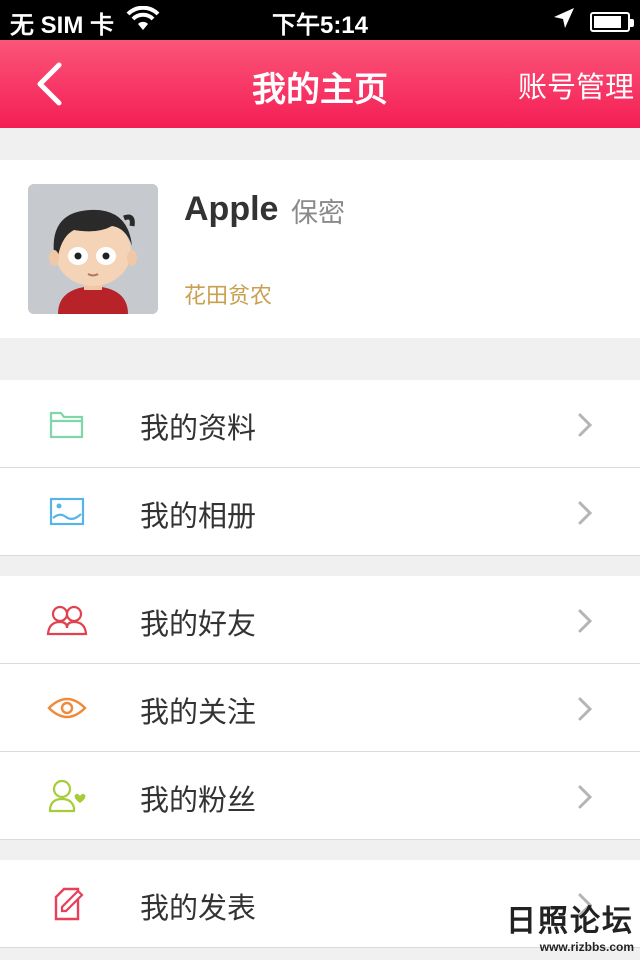 The image size is (640, 960). What do you see at coordinates (608, 21) in the screenshot?
I see `battery-fill` at bounding box center [608, 21].